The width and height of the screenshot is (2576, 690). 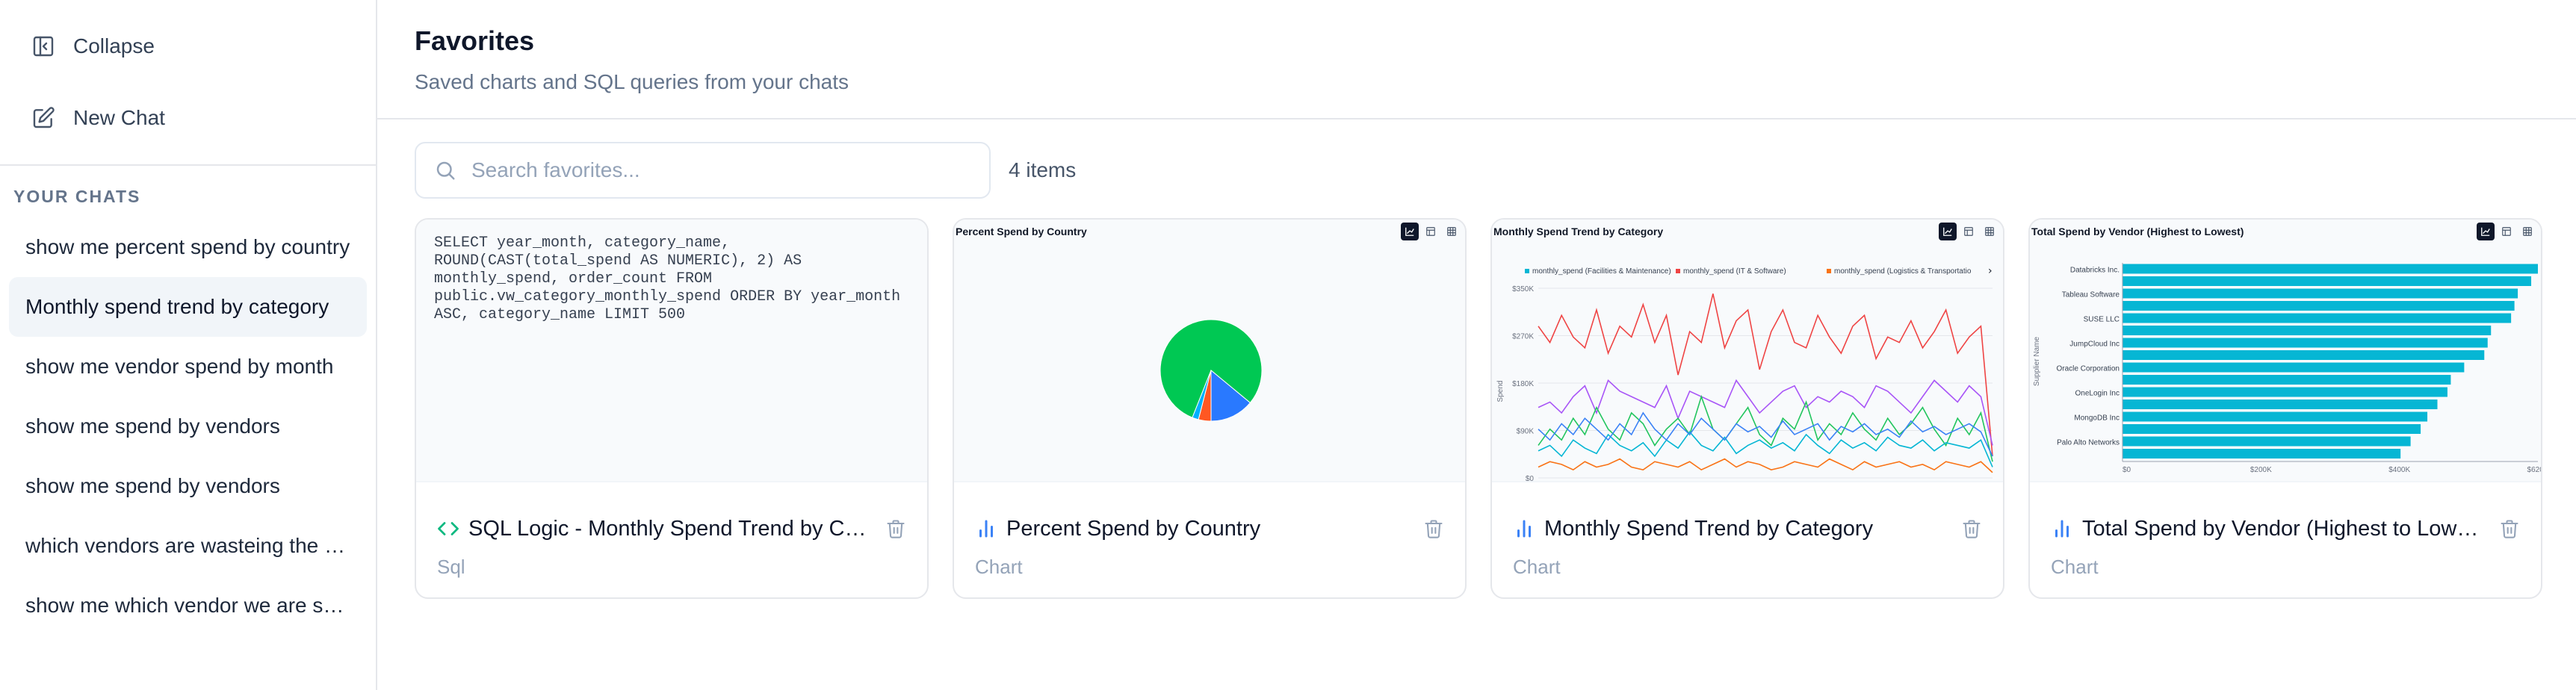 I want to click on new-chat-button: New Chat, so click(x=188, y=118).